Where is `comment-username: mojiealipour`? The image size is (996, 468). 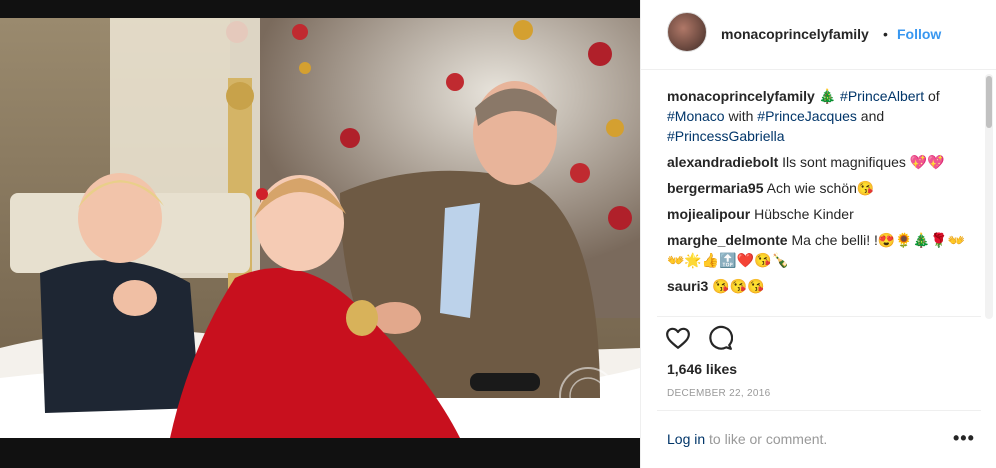 comment-username: mojiealipour is located at coordinates (708, 214).